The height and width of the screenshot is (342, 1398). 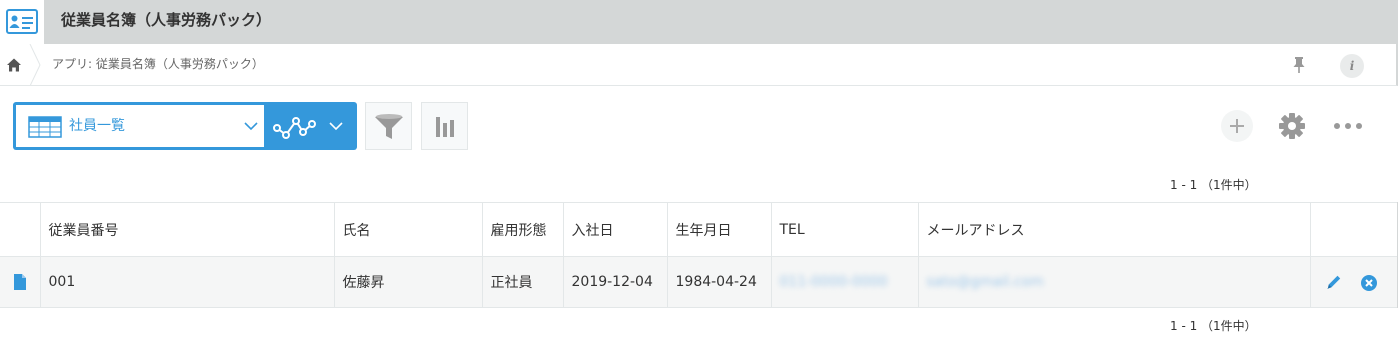 I want to click on employee-card-icon, so click(x=22, y=21).